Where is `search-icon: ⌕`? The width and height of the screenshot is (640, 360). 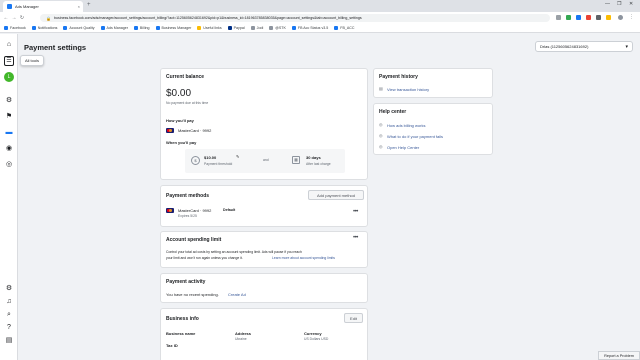
search-icon: ⌕ is located at coordinates (9, 315).